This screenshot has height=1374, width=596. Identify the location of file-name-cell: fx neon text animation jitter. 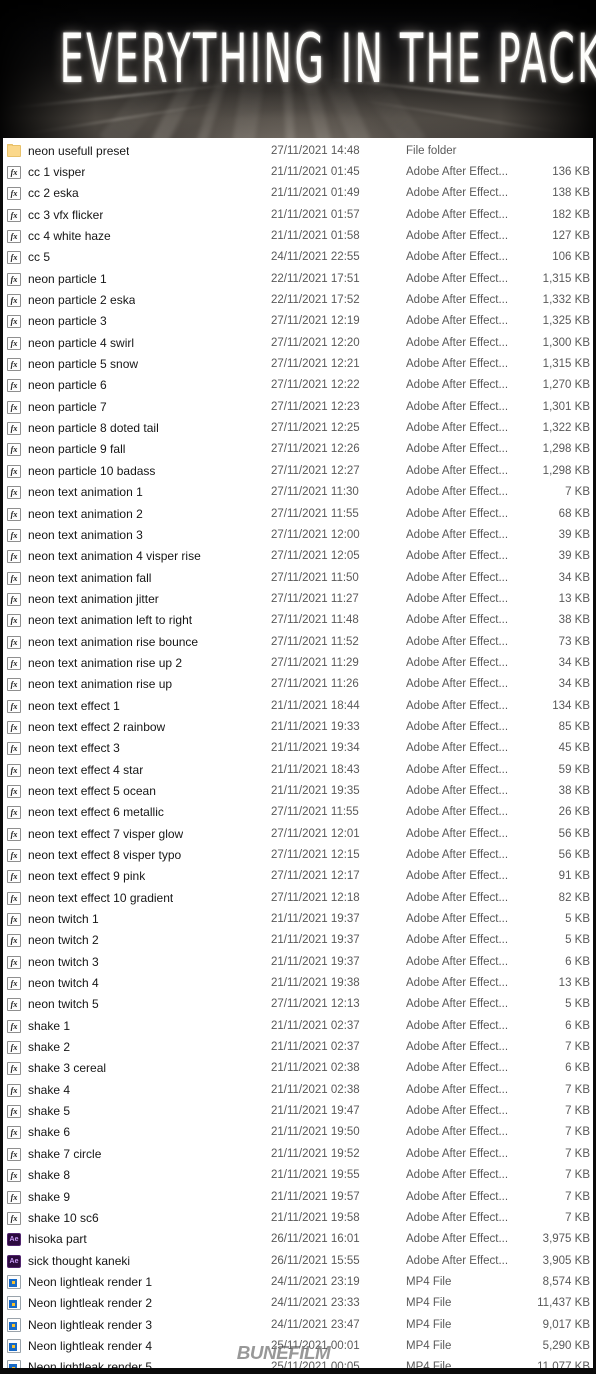
(137, 599).